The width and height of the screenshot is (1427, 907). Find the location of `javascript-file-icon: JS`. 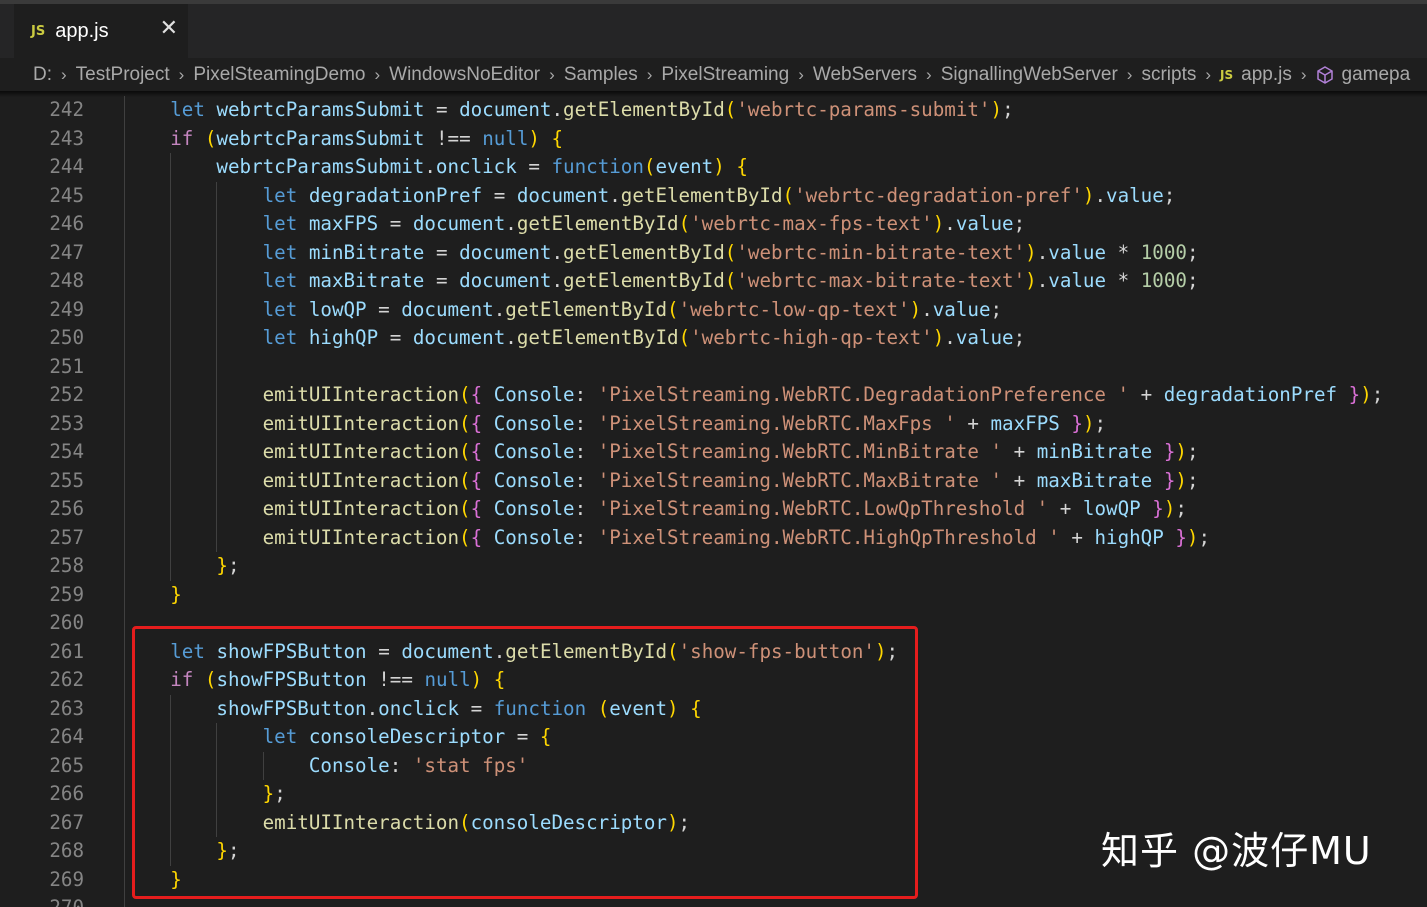

javascript-file-icon: JS is located at coordinates (38, 31).